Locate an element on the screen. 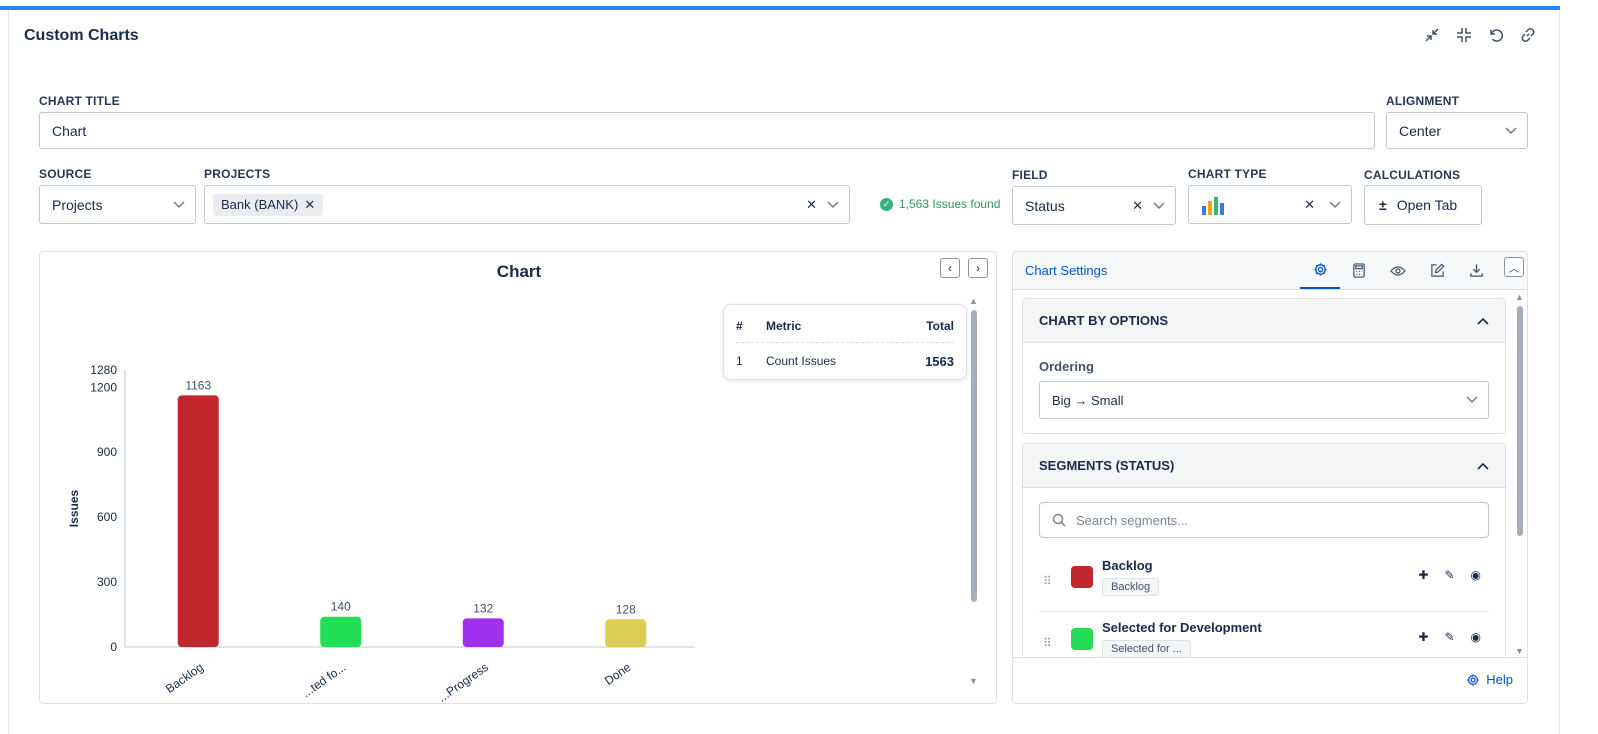 The image size is (1598, 734). plus-minus-icon: ± is located at coordinates (1383, 205).